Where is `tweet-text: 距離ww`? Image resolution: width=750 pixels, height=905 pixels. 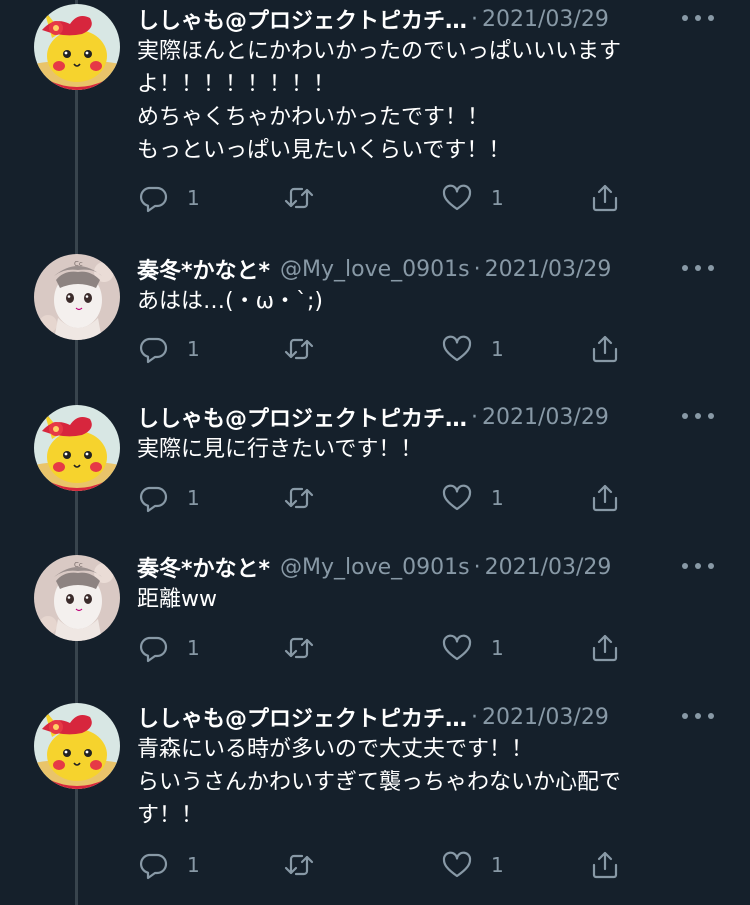
tweet-text: 距離ww is located at coordinates (177, 599).